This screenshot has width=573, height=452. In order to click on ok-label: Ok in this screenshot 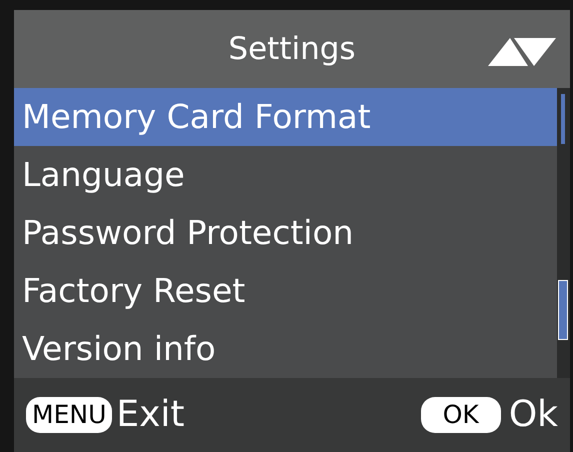, I will do `click(533, 415)`.